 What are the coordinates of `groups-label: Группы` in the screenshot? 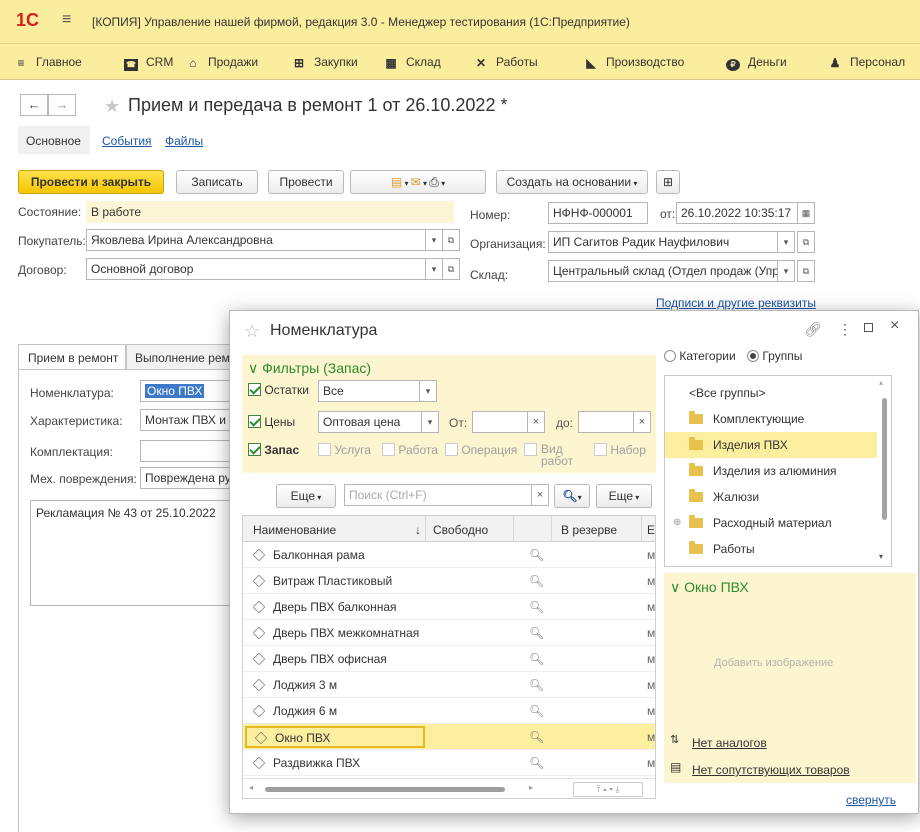 It's located at (782, 356).